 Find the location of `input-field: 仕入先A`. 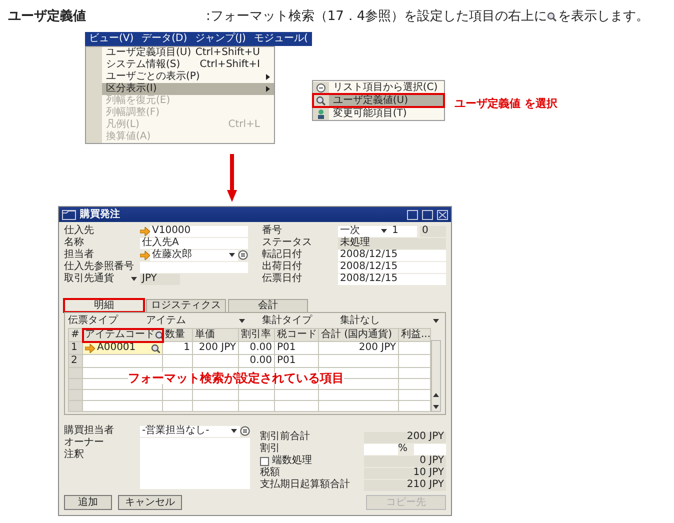

input-field: 仕入先A is located at coordinates (194, 243).